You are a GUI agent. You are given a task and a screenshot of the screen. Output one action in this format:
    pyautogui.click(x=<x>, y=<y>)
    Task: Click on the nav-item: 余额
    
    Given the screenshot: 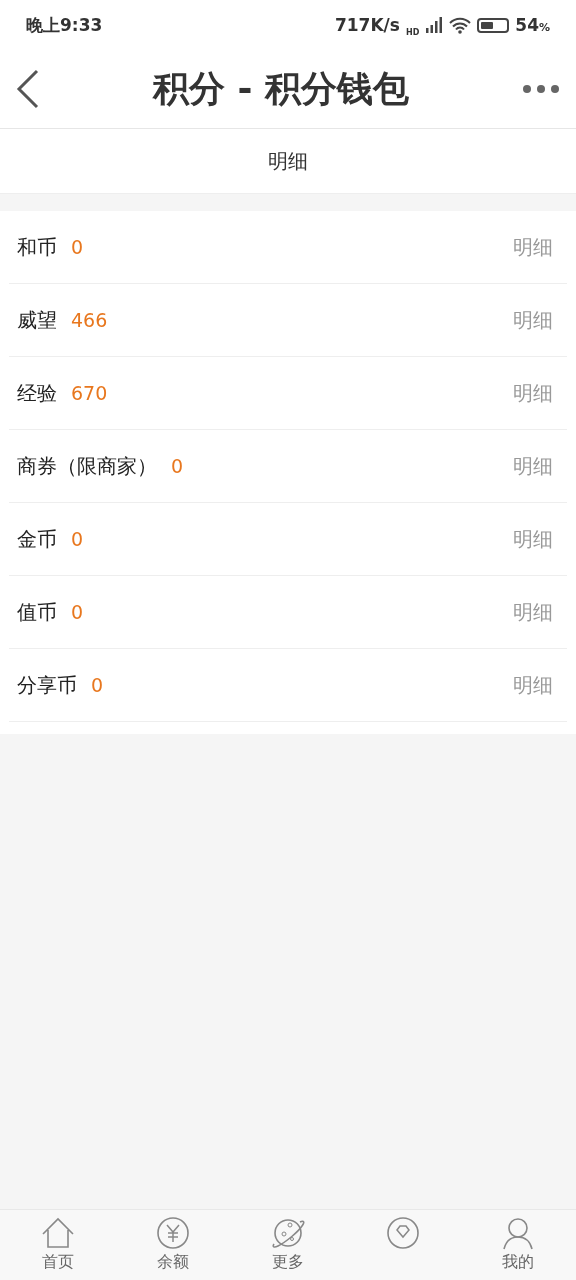 What is the action you would take?
    pyautogui.click(x=173, y=1245)
    